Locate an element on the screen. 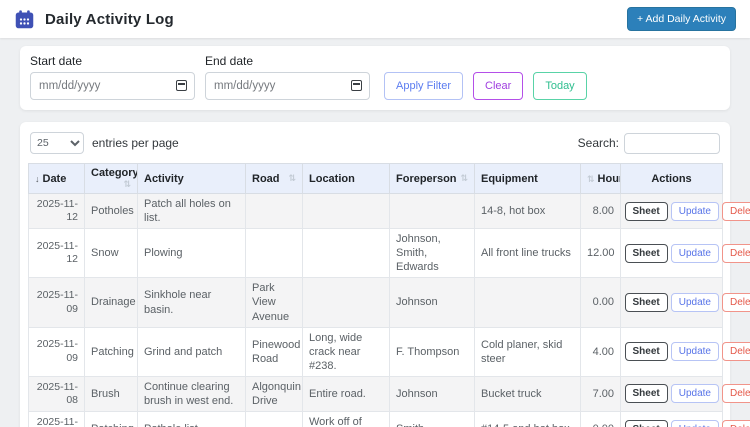 This screenshot has height=427, width=750. page-size-select: 25 is located at coordinates (57, 143).